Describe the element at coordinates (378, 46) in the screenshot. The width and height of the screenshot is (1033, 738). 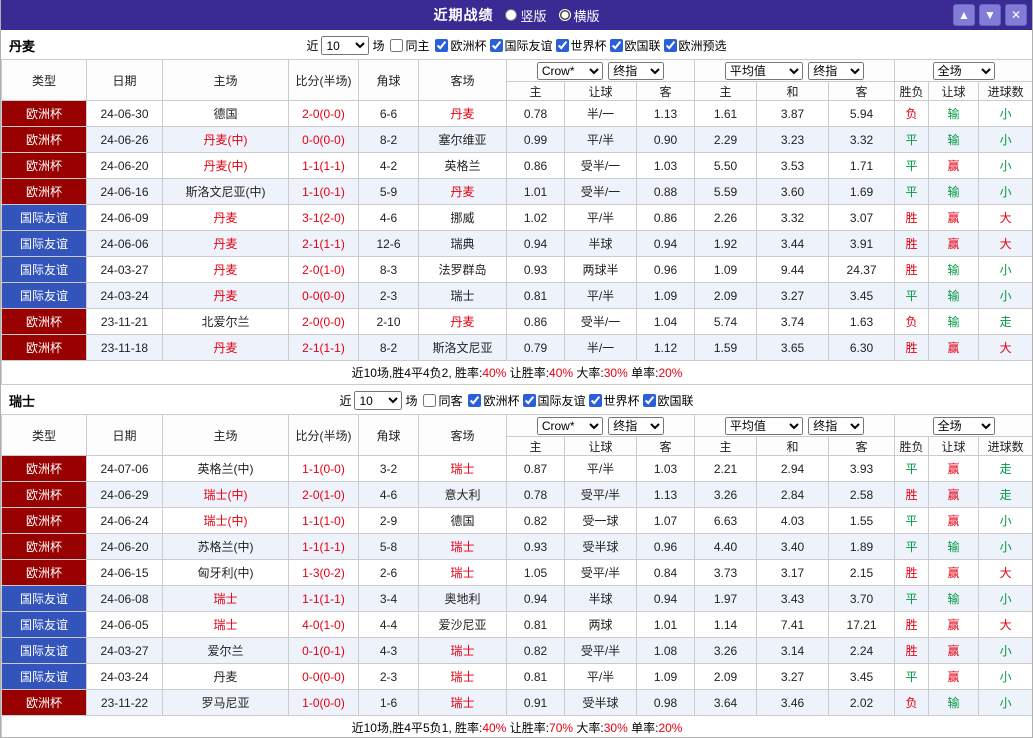
I see `matches-label: 场` at that location.